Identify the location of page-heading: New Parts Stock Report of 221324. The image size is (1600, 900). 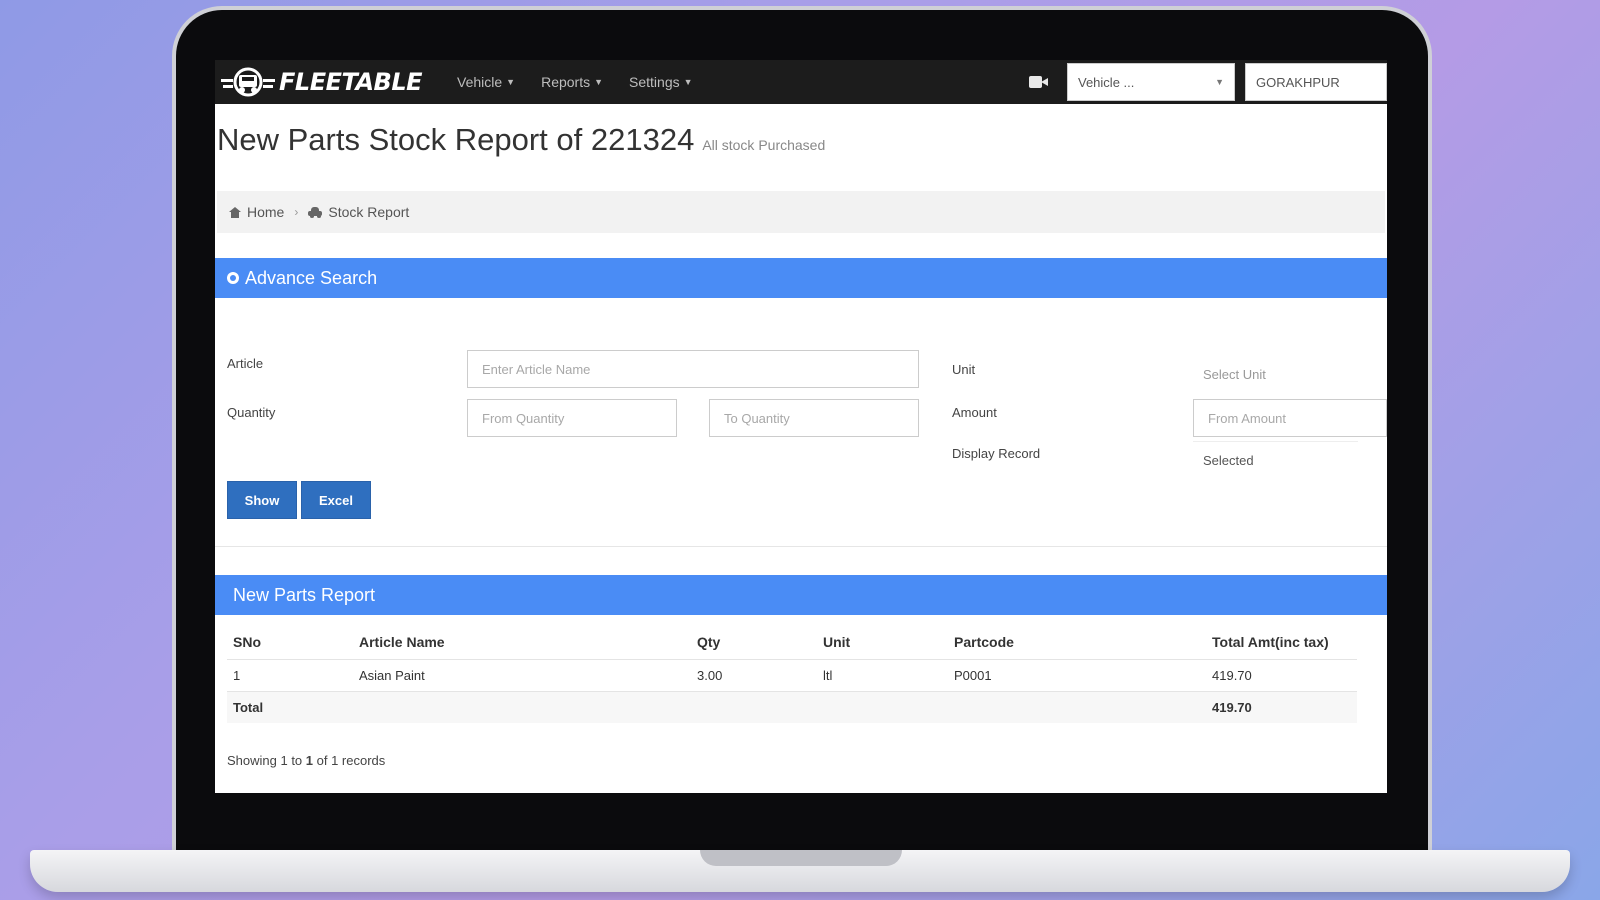
(456, 139).